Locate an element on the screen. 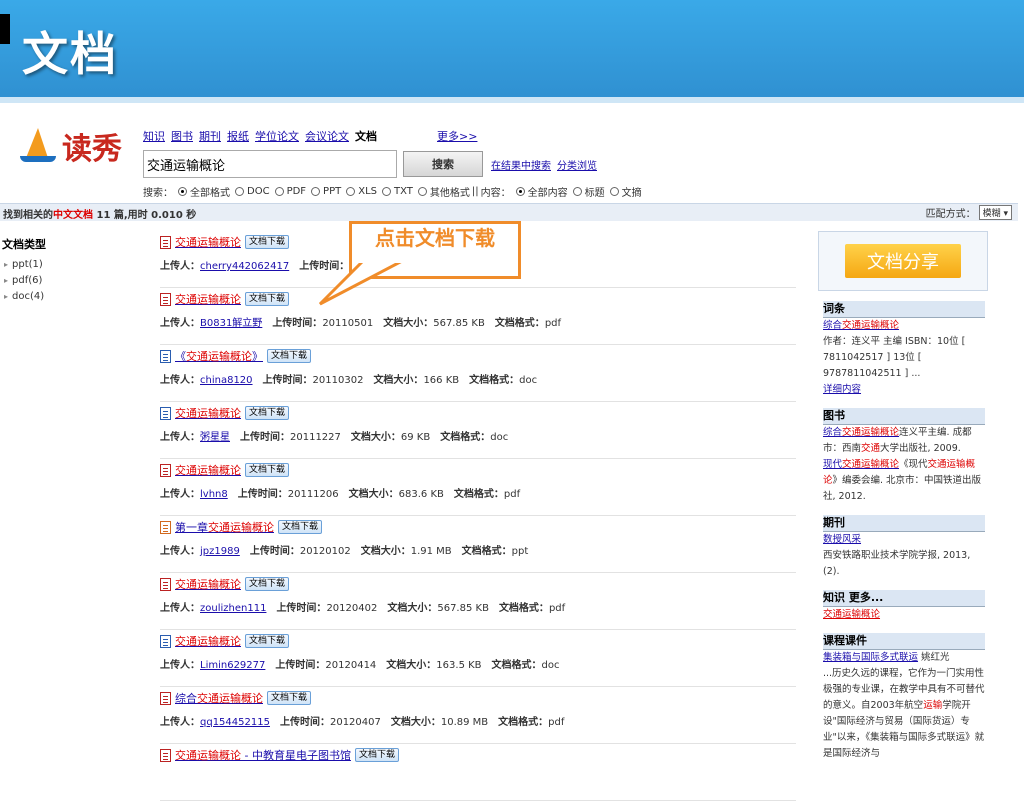 This screenshot has width=1024, height=801. filter-doc: doc(4) is located at coordinates (74, 297).